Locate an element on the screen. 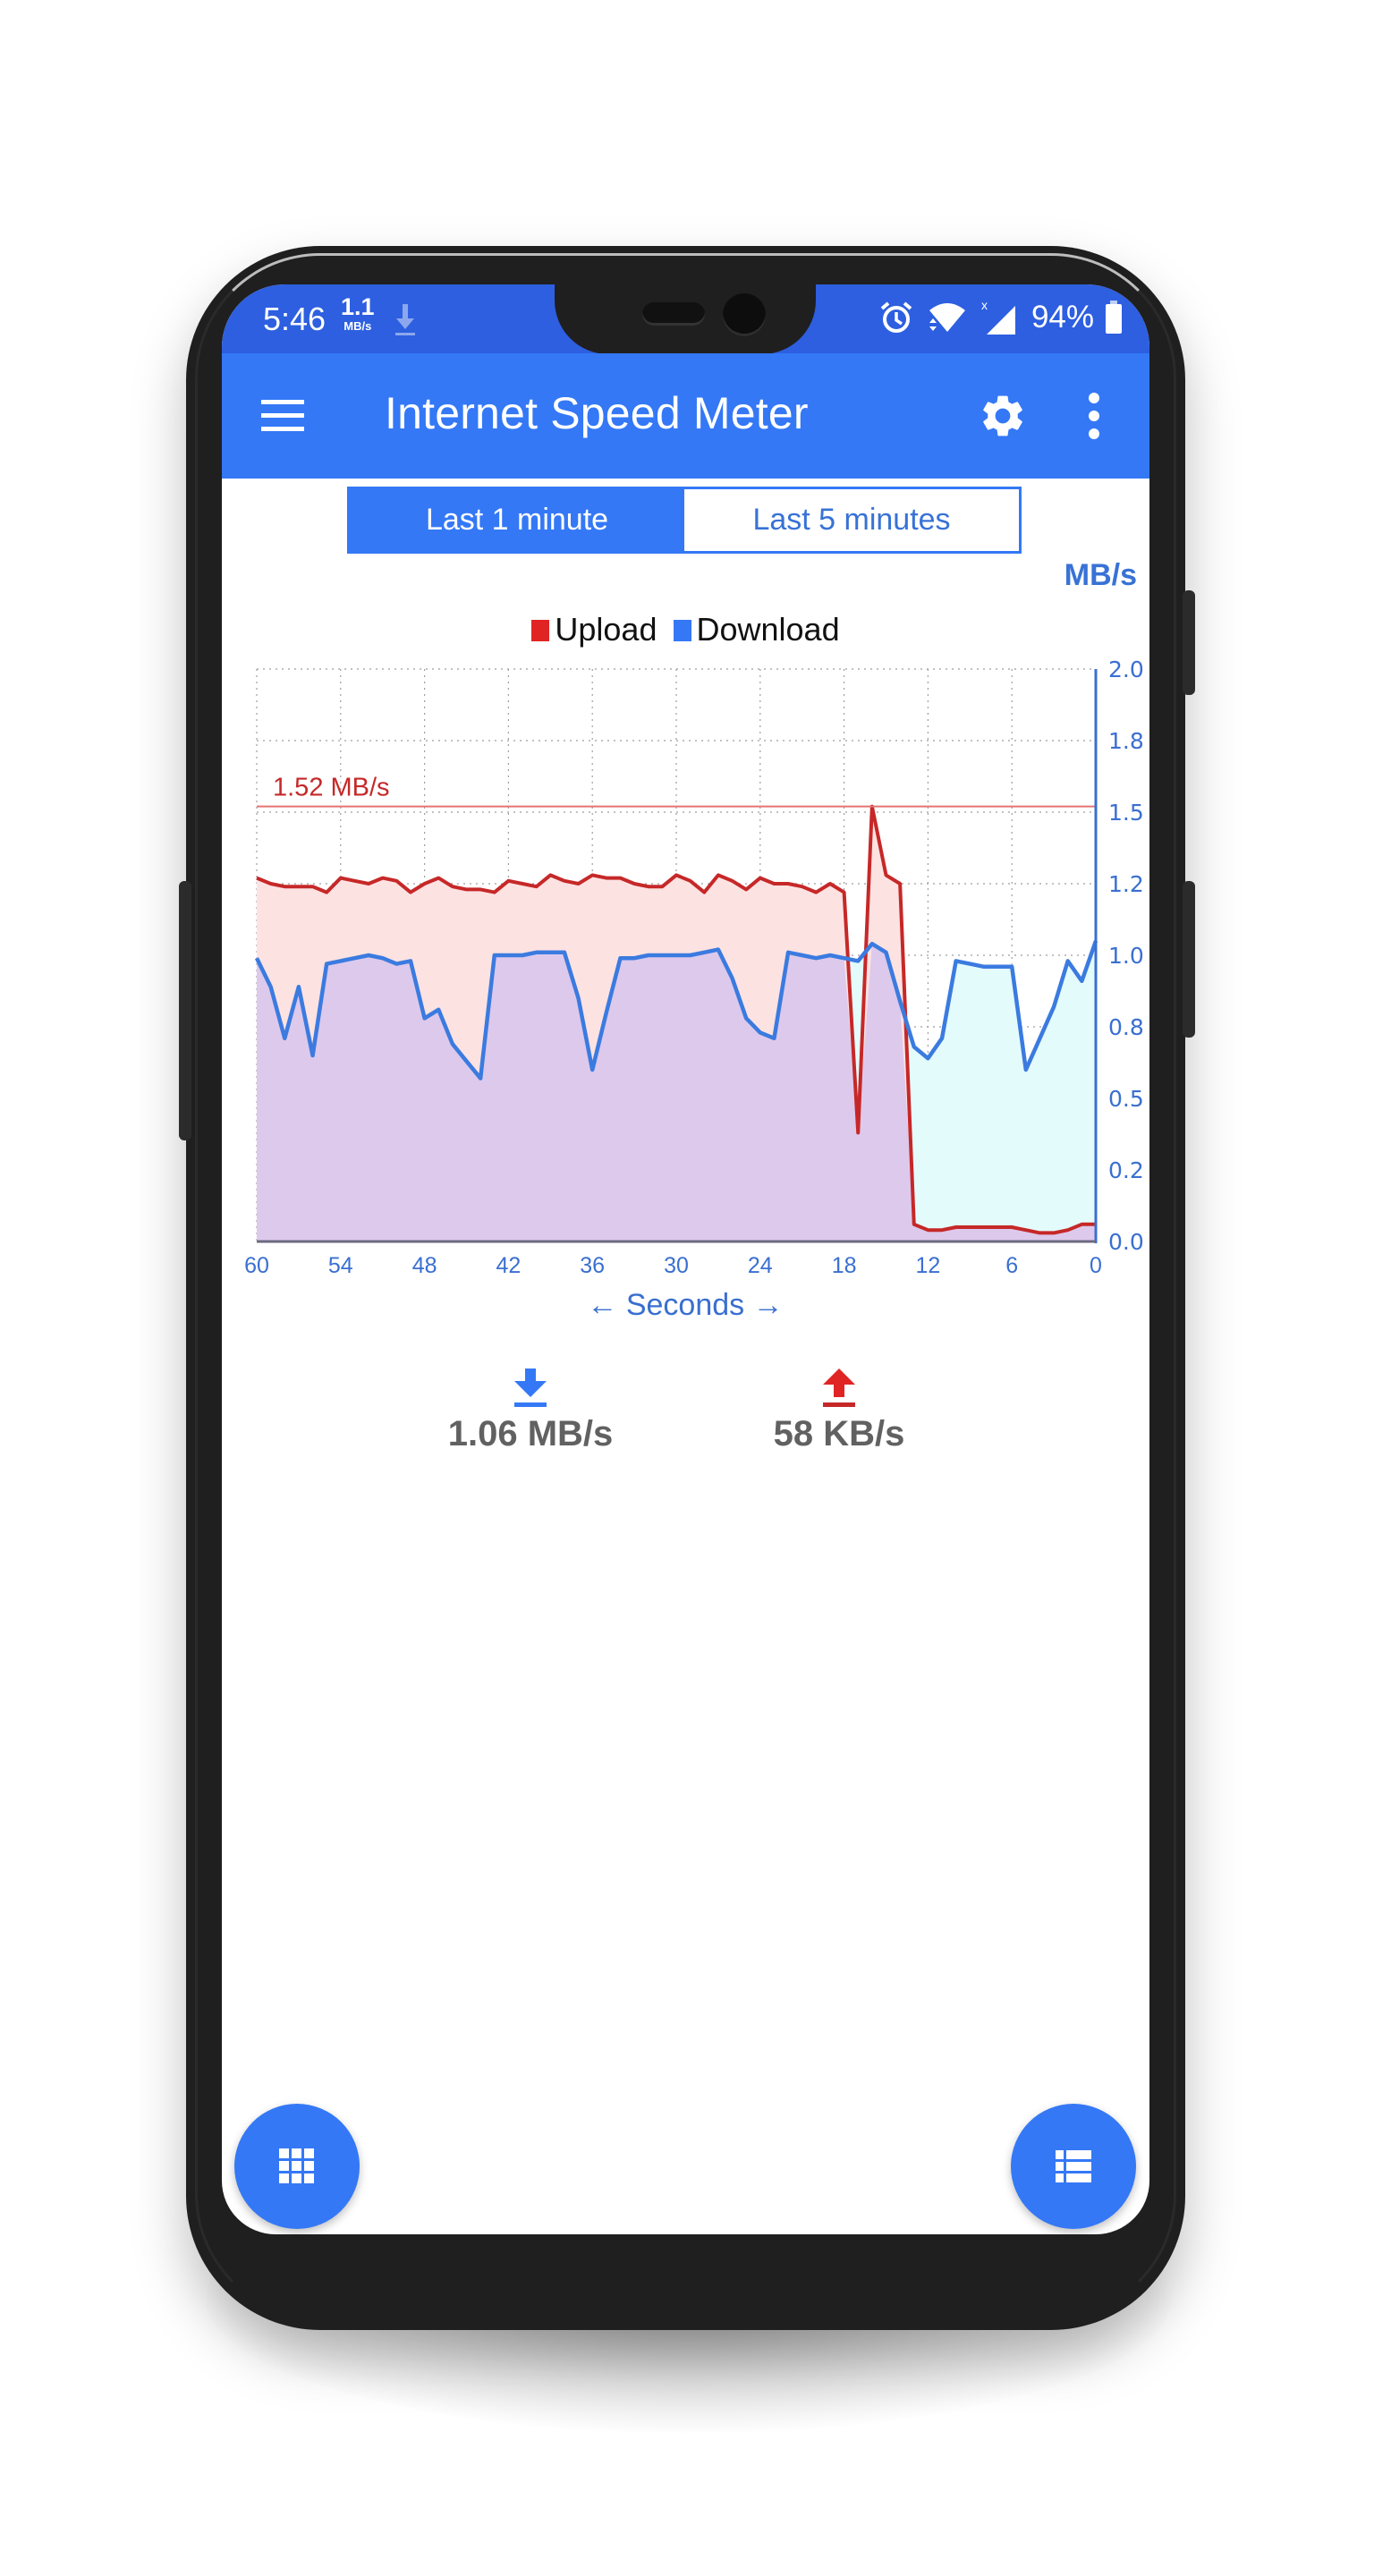 The width and height of the screenshot is (1374, 2576). phone-volume-up-button is located at coordinates (1189, 642).